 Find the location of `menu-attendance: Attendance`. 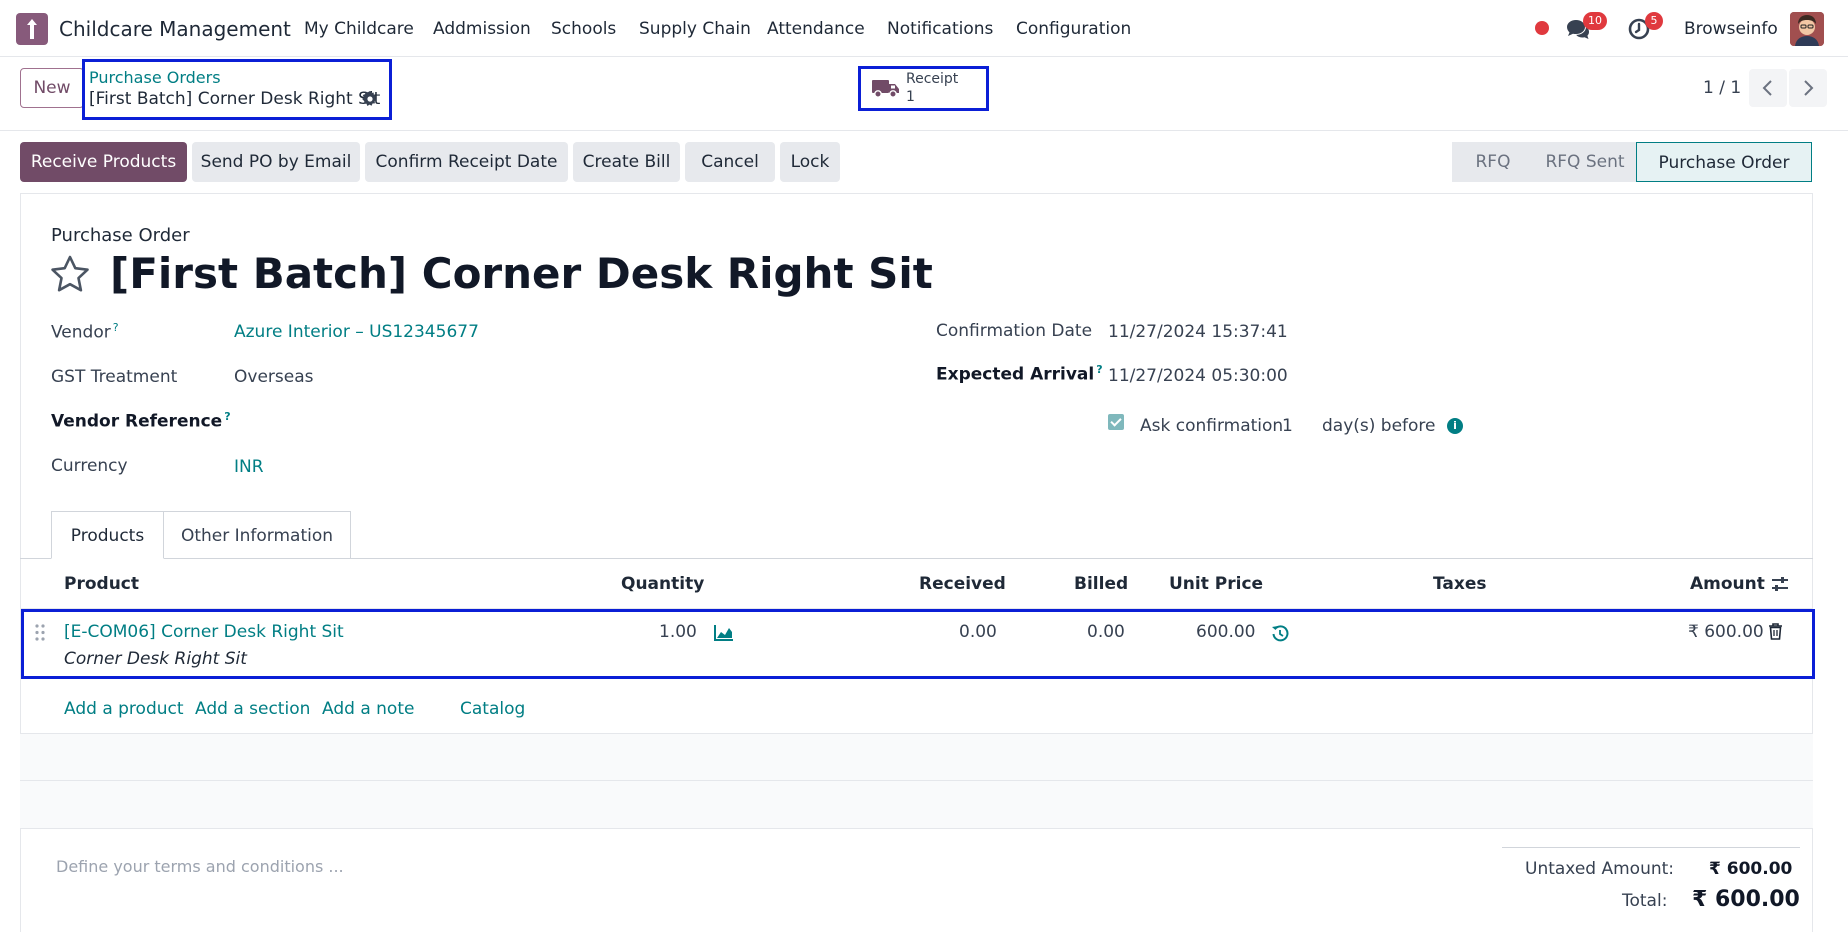

menu-attendance: Attendance is located at coordinates (816, 29).